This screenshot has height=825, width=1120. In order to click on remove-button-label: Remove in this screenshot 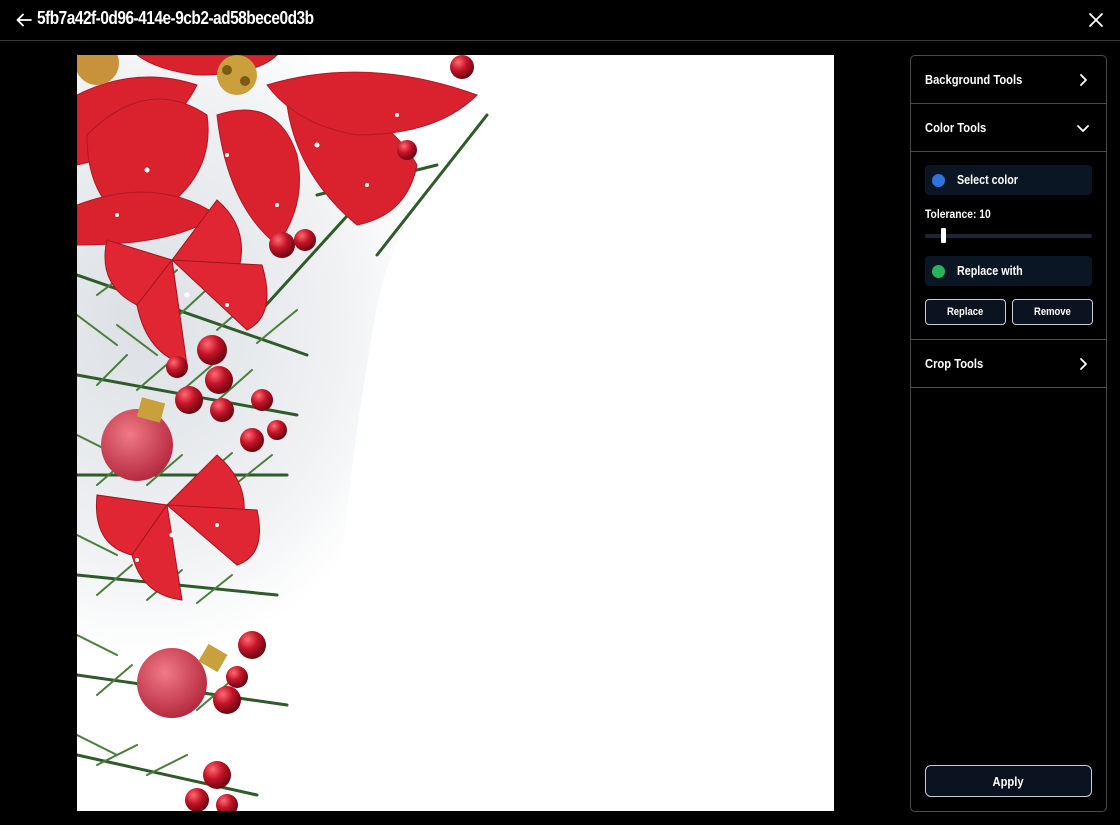, I will do `click(1052, 312)`.